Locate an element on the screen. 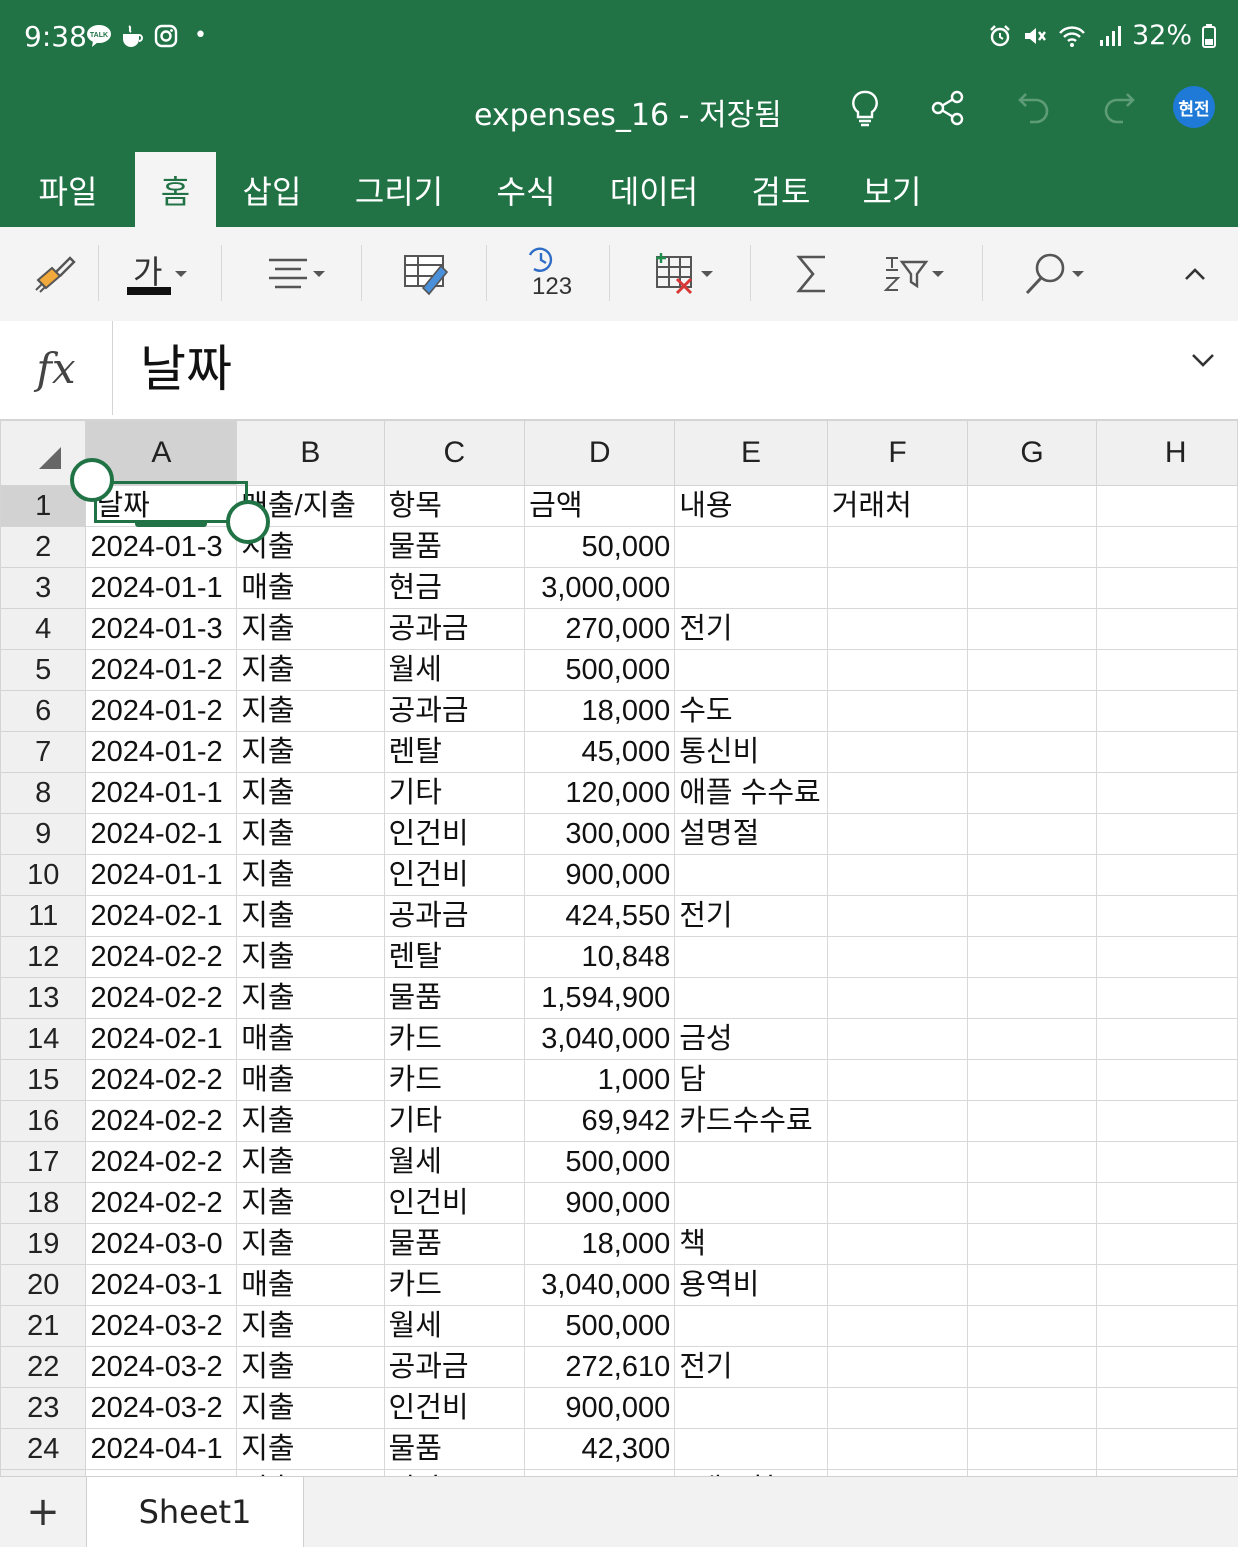 This screenshot has width=1238, height=1547. cell-e: 담 is located at coordinates (751, 1080).